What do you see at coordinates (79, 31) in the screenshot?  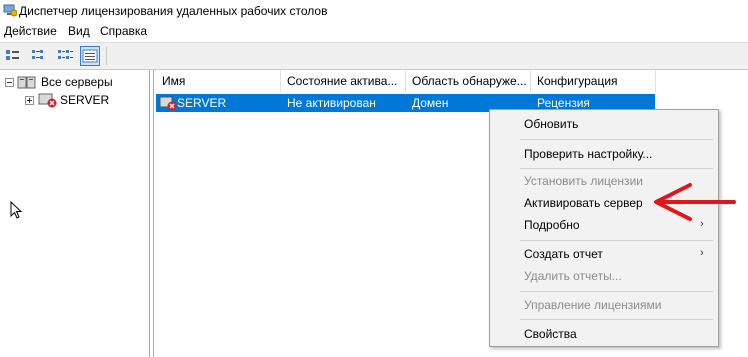 I see `menu-view: Вид` at bounding box center [79, 31].